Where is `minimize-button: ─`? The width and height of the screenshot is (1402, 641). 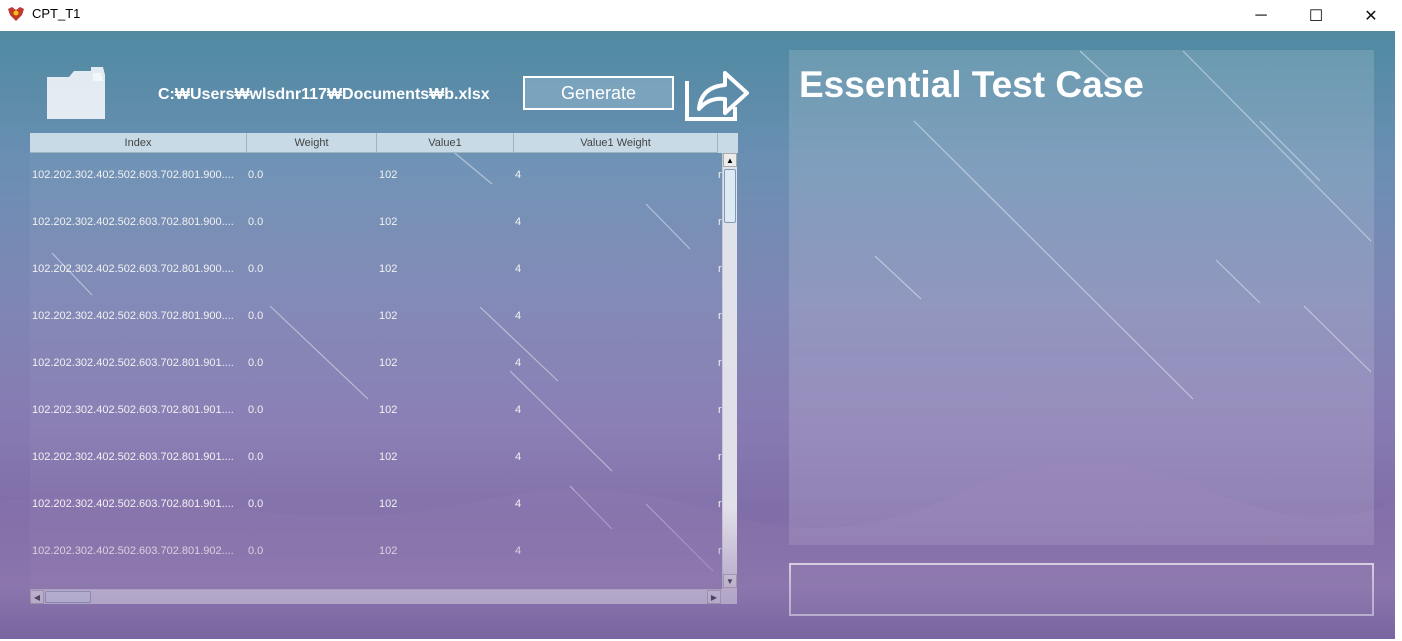 minimize-button: ─ is located at coordinates (1261, 15).